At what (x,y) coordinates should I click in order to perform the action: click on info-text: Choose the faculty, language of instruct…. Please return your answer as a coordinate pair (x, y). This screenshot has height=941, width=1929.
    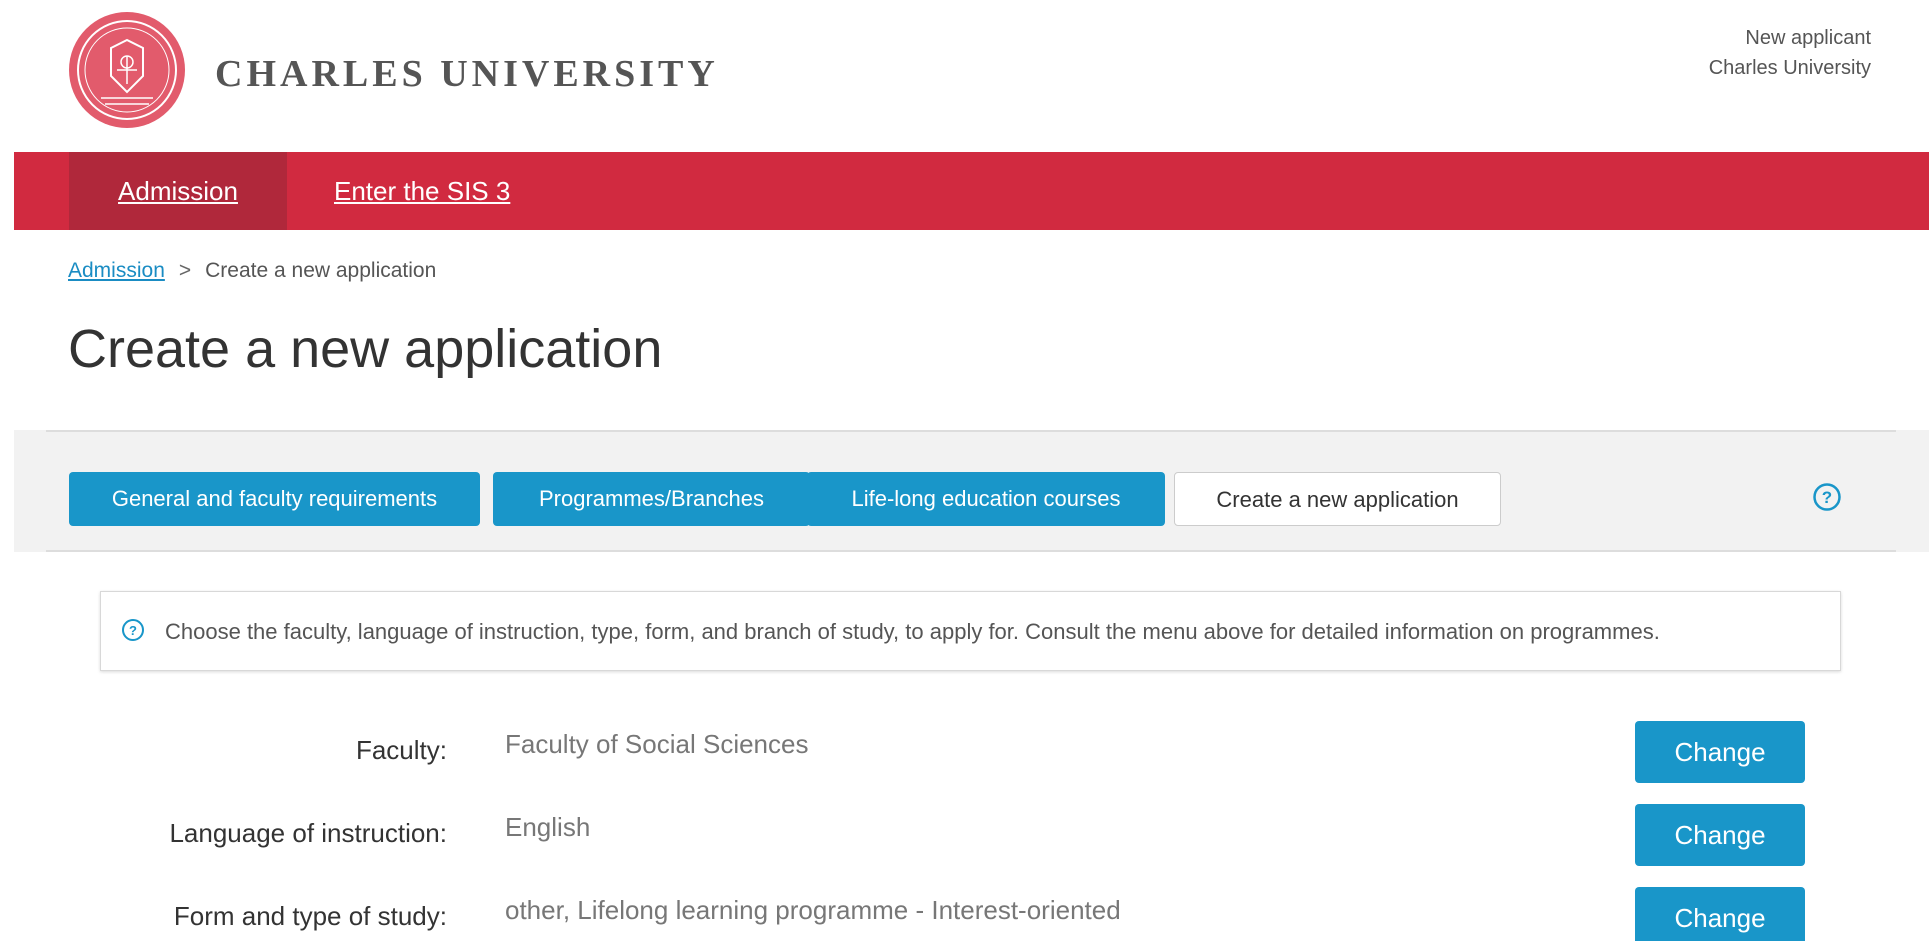
    Looking at the image, I should click on (912, 631).